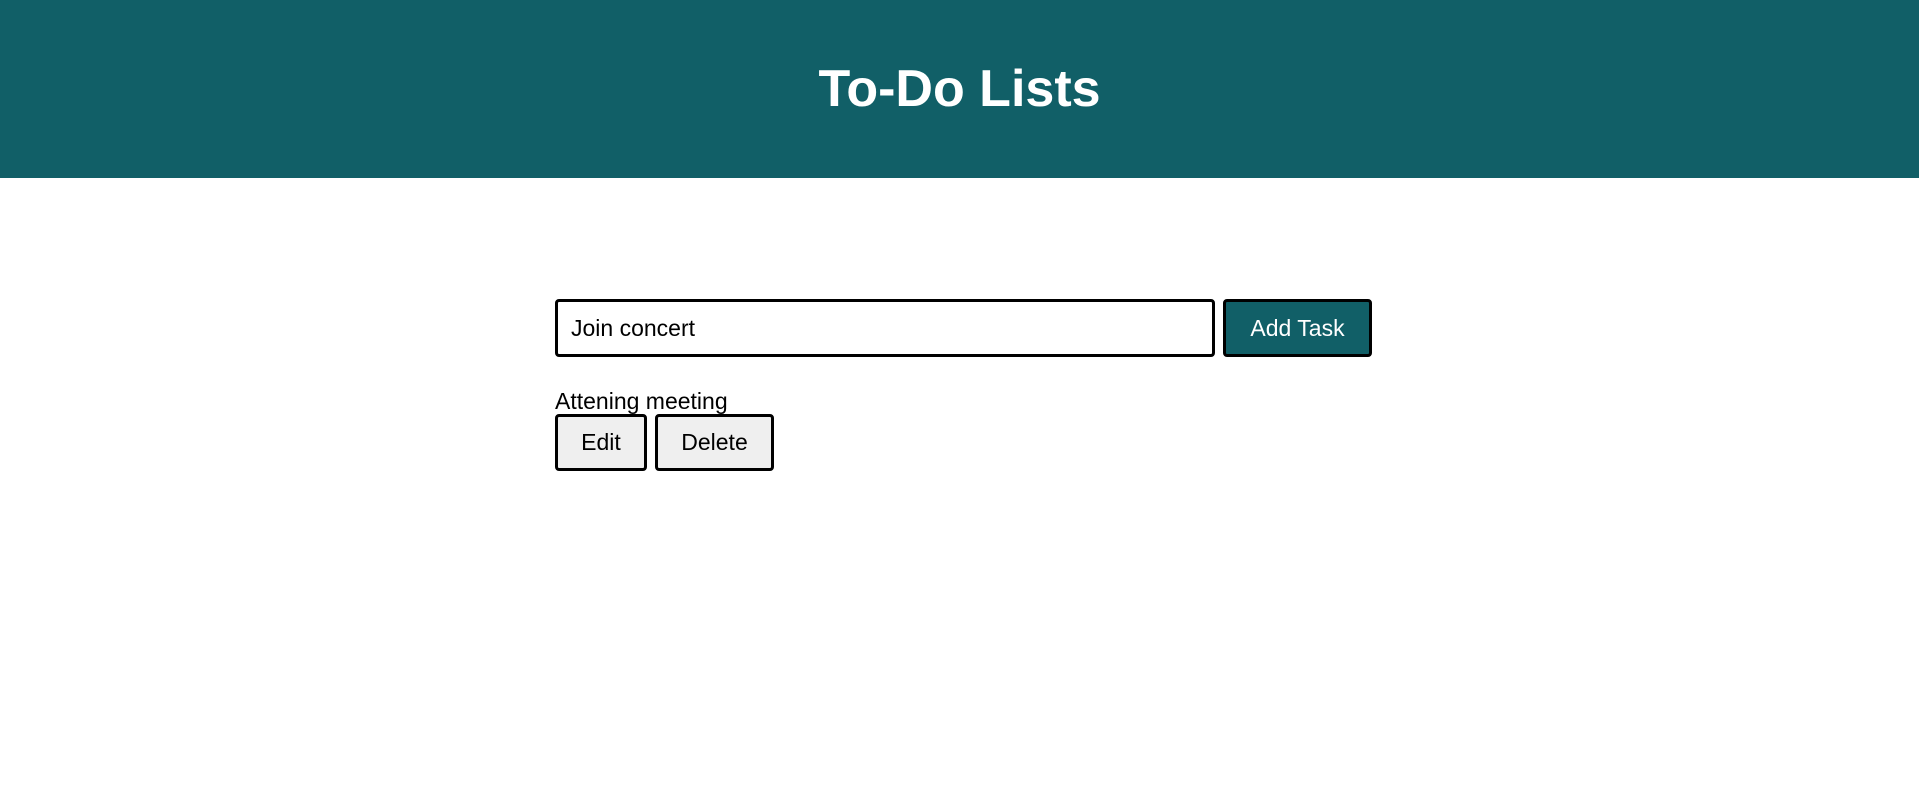 This screenshot has width=1919, height=809. I want to click on delete-button: Delete, so click(714, 442).